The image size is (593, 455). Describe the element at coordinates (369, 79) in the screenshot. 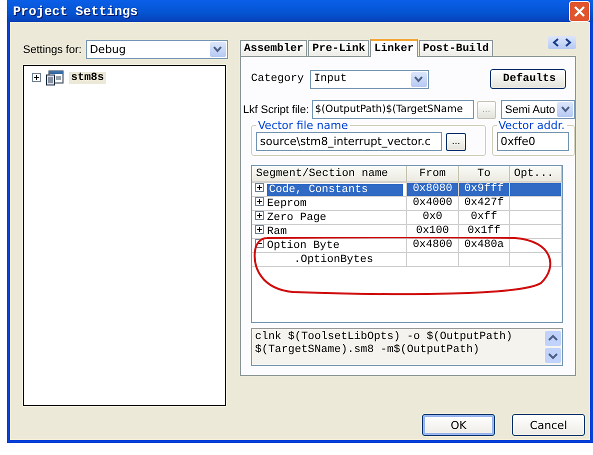

I see `category-dropdown: Input` at that location.